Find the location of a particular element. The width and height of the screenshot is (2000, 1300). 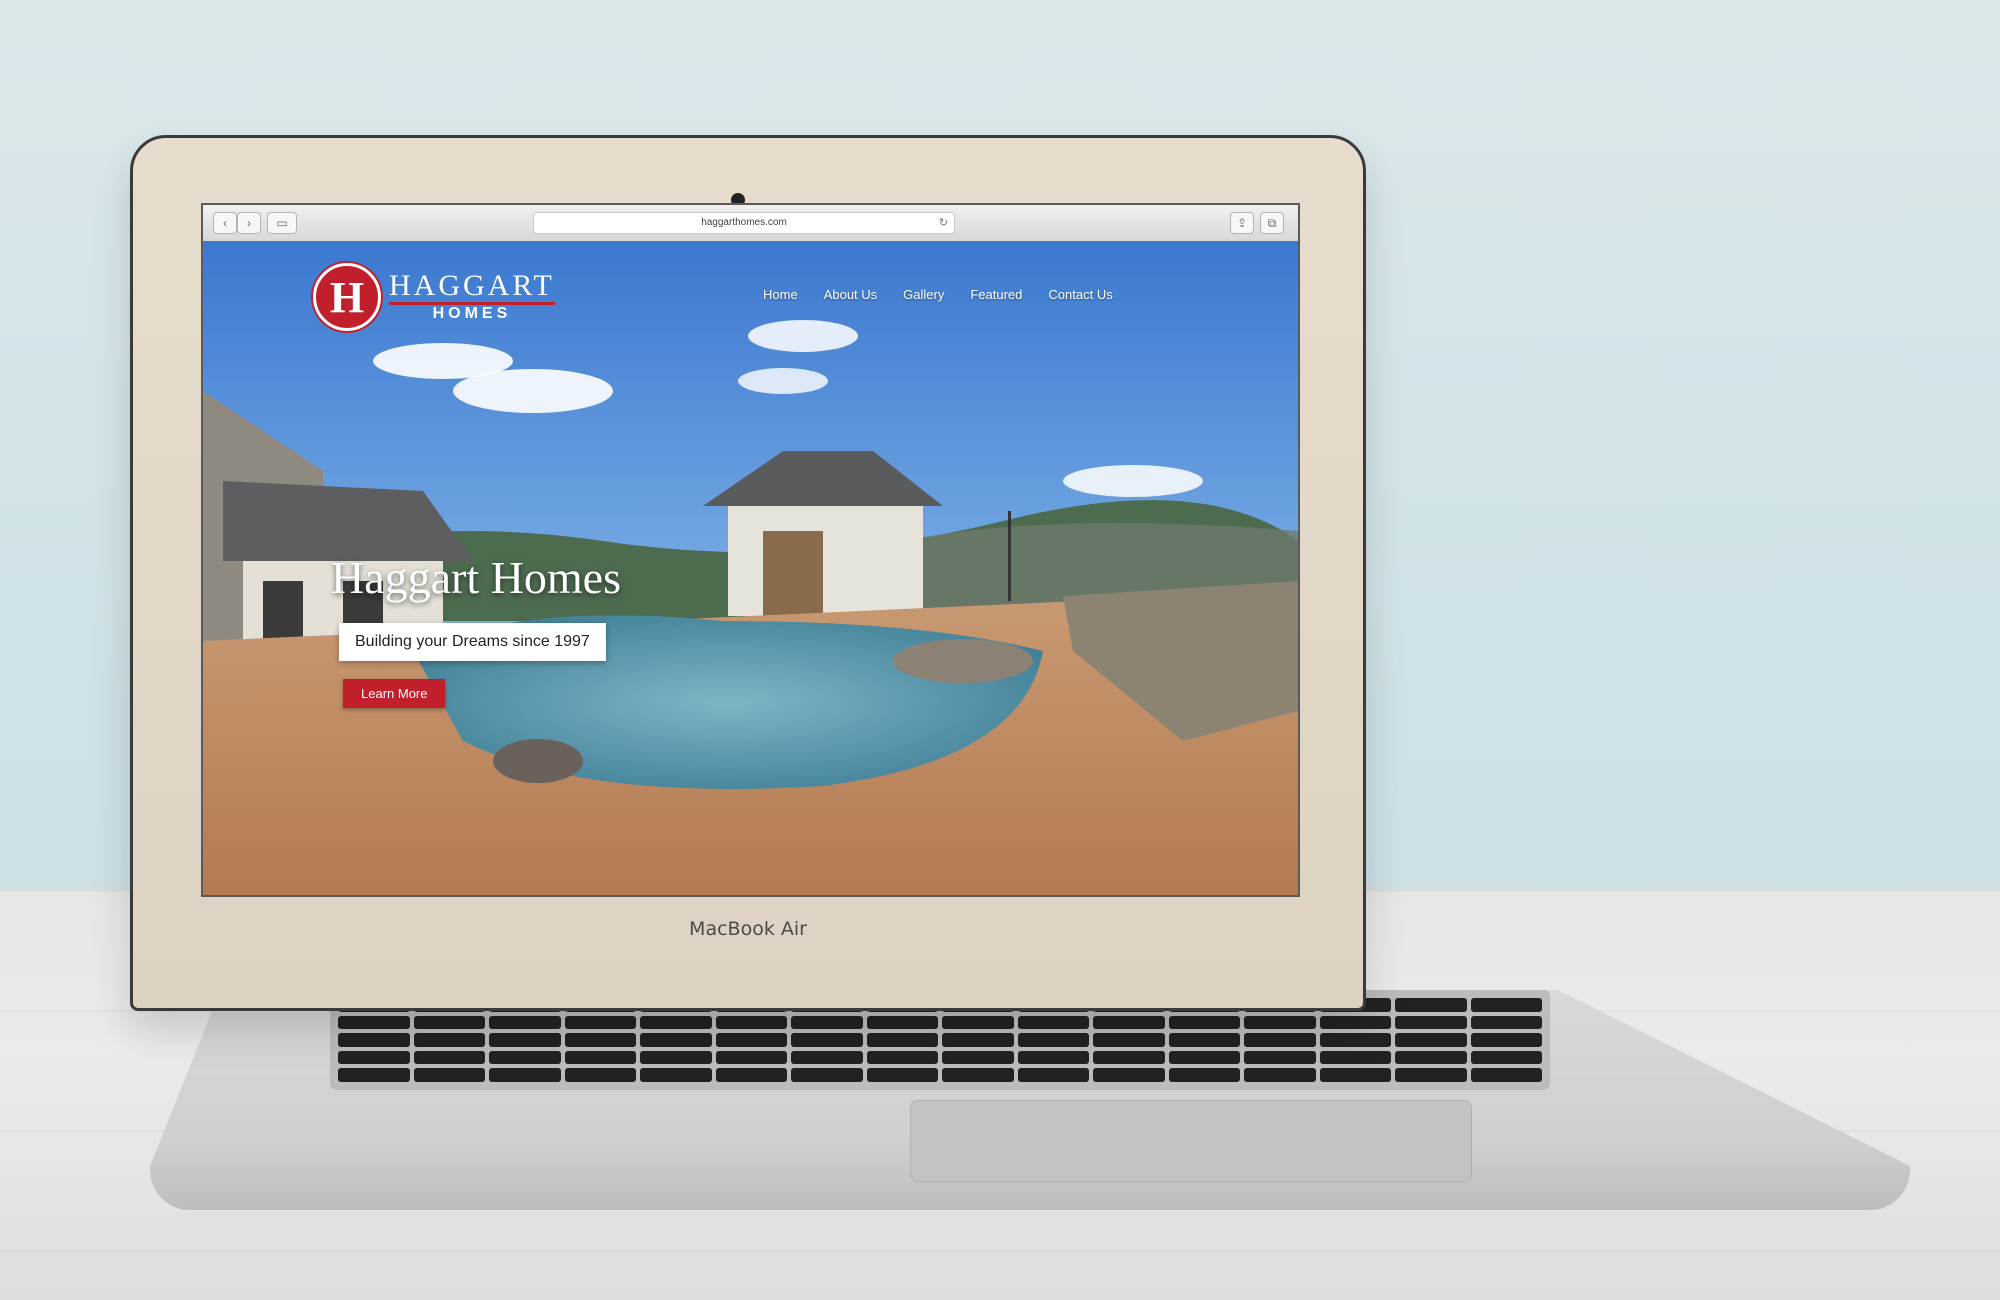

url-text: haggarthomes.com is located at coordinates (744, 222).